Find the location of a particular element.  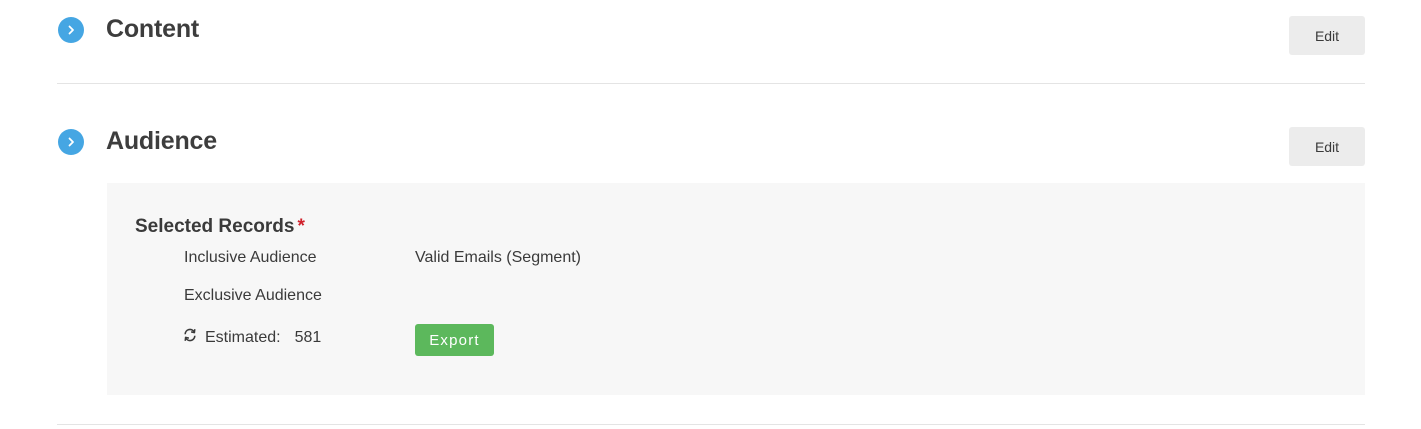

content-expand-toggle is located at coordinates (71, 30).